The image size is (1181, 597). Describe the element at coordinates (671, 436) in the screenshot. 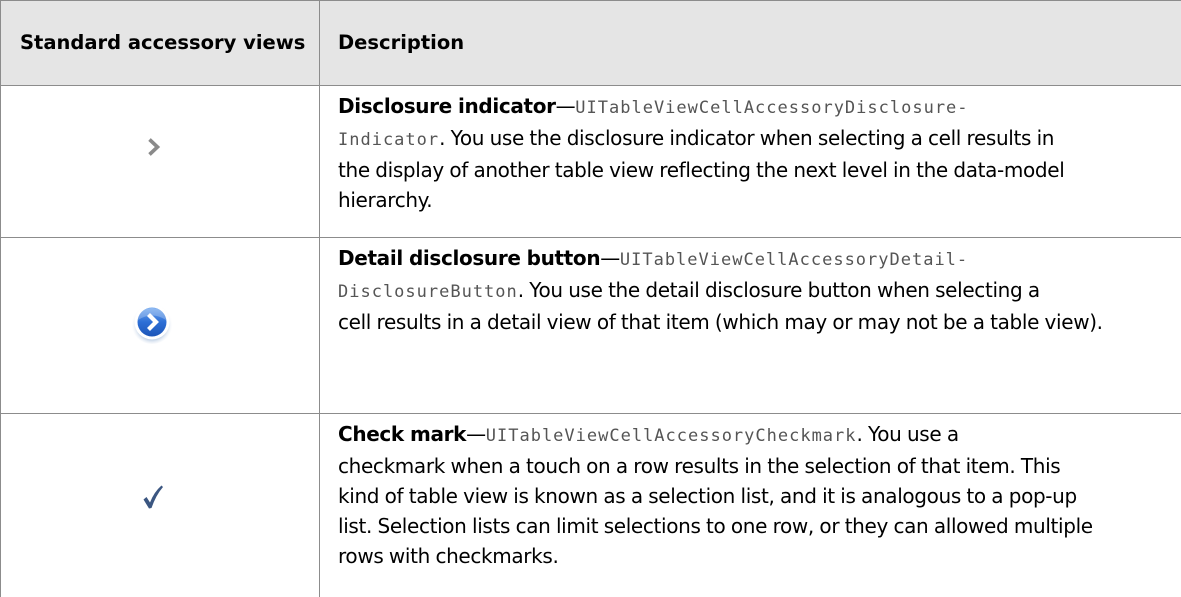

I see `code-constant: UITableViewCellAccessoryCheckmark` at that location.